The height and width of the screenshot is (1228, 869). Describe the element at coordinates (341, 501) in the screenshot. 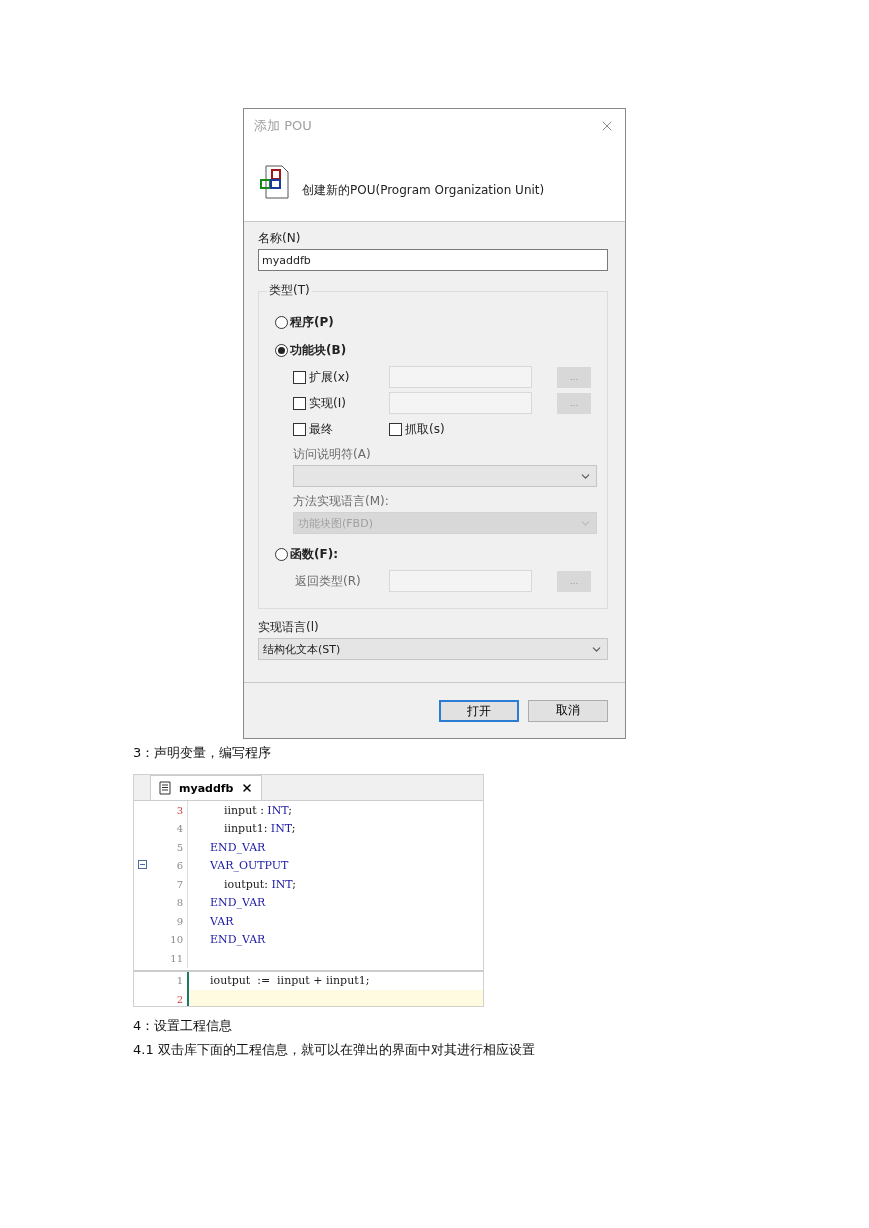

I see `field-label: 方法实现语言(M):` at that location.